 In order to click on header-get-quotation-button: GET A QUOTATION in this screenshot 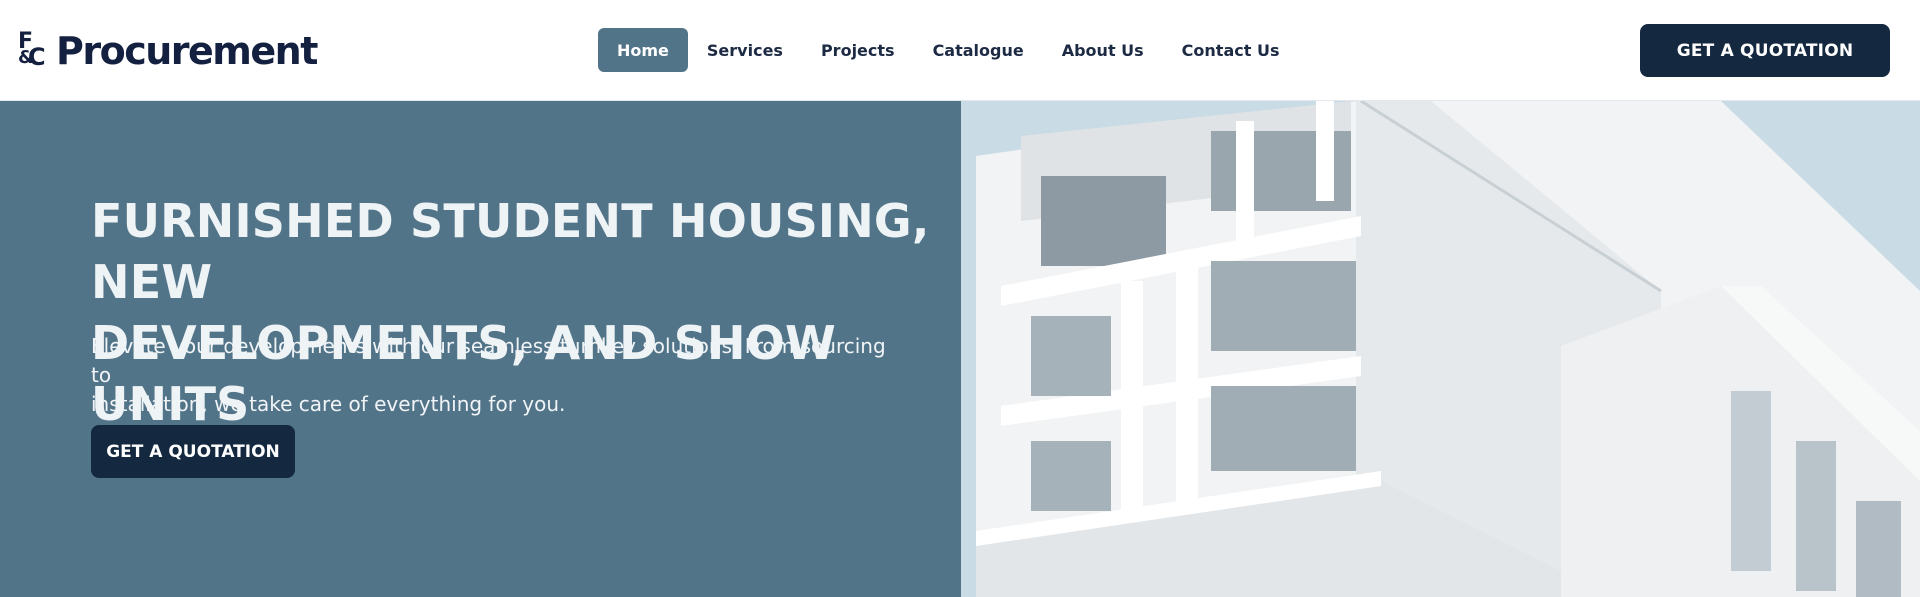, I will do `click(1765, 50)`.